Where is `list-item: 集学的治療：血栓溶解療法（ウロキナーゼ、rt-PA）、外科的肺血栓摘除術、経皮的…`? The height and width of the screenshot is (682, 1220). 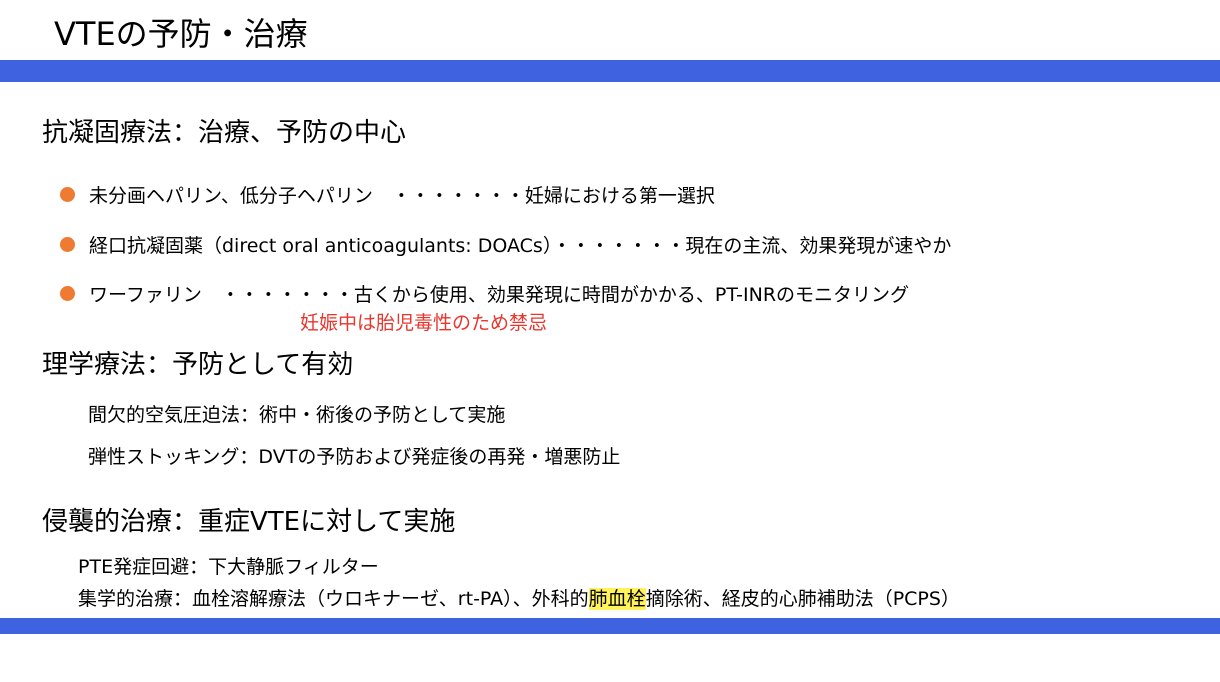
list-item: 集学的治療：血栓溶解療法（ウロキナーゼ、rt-PA）、外科的肺血栓摘除術、経皮的… is located at coordinates (519, 599).